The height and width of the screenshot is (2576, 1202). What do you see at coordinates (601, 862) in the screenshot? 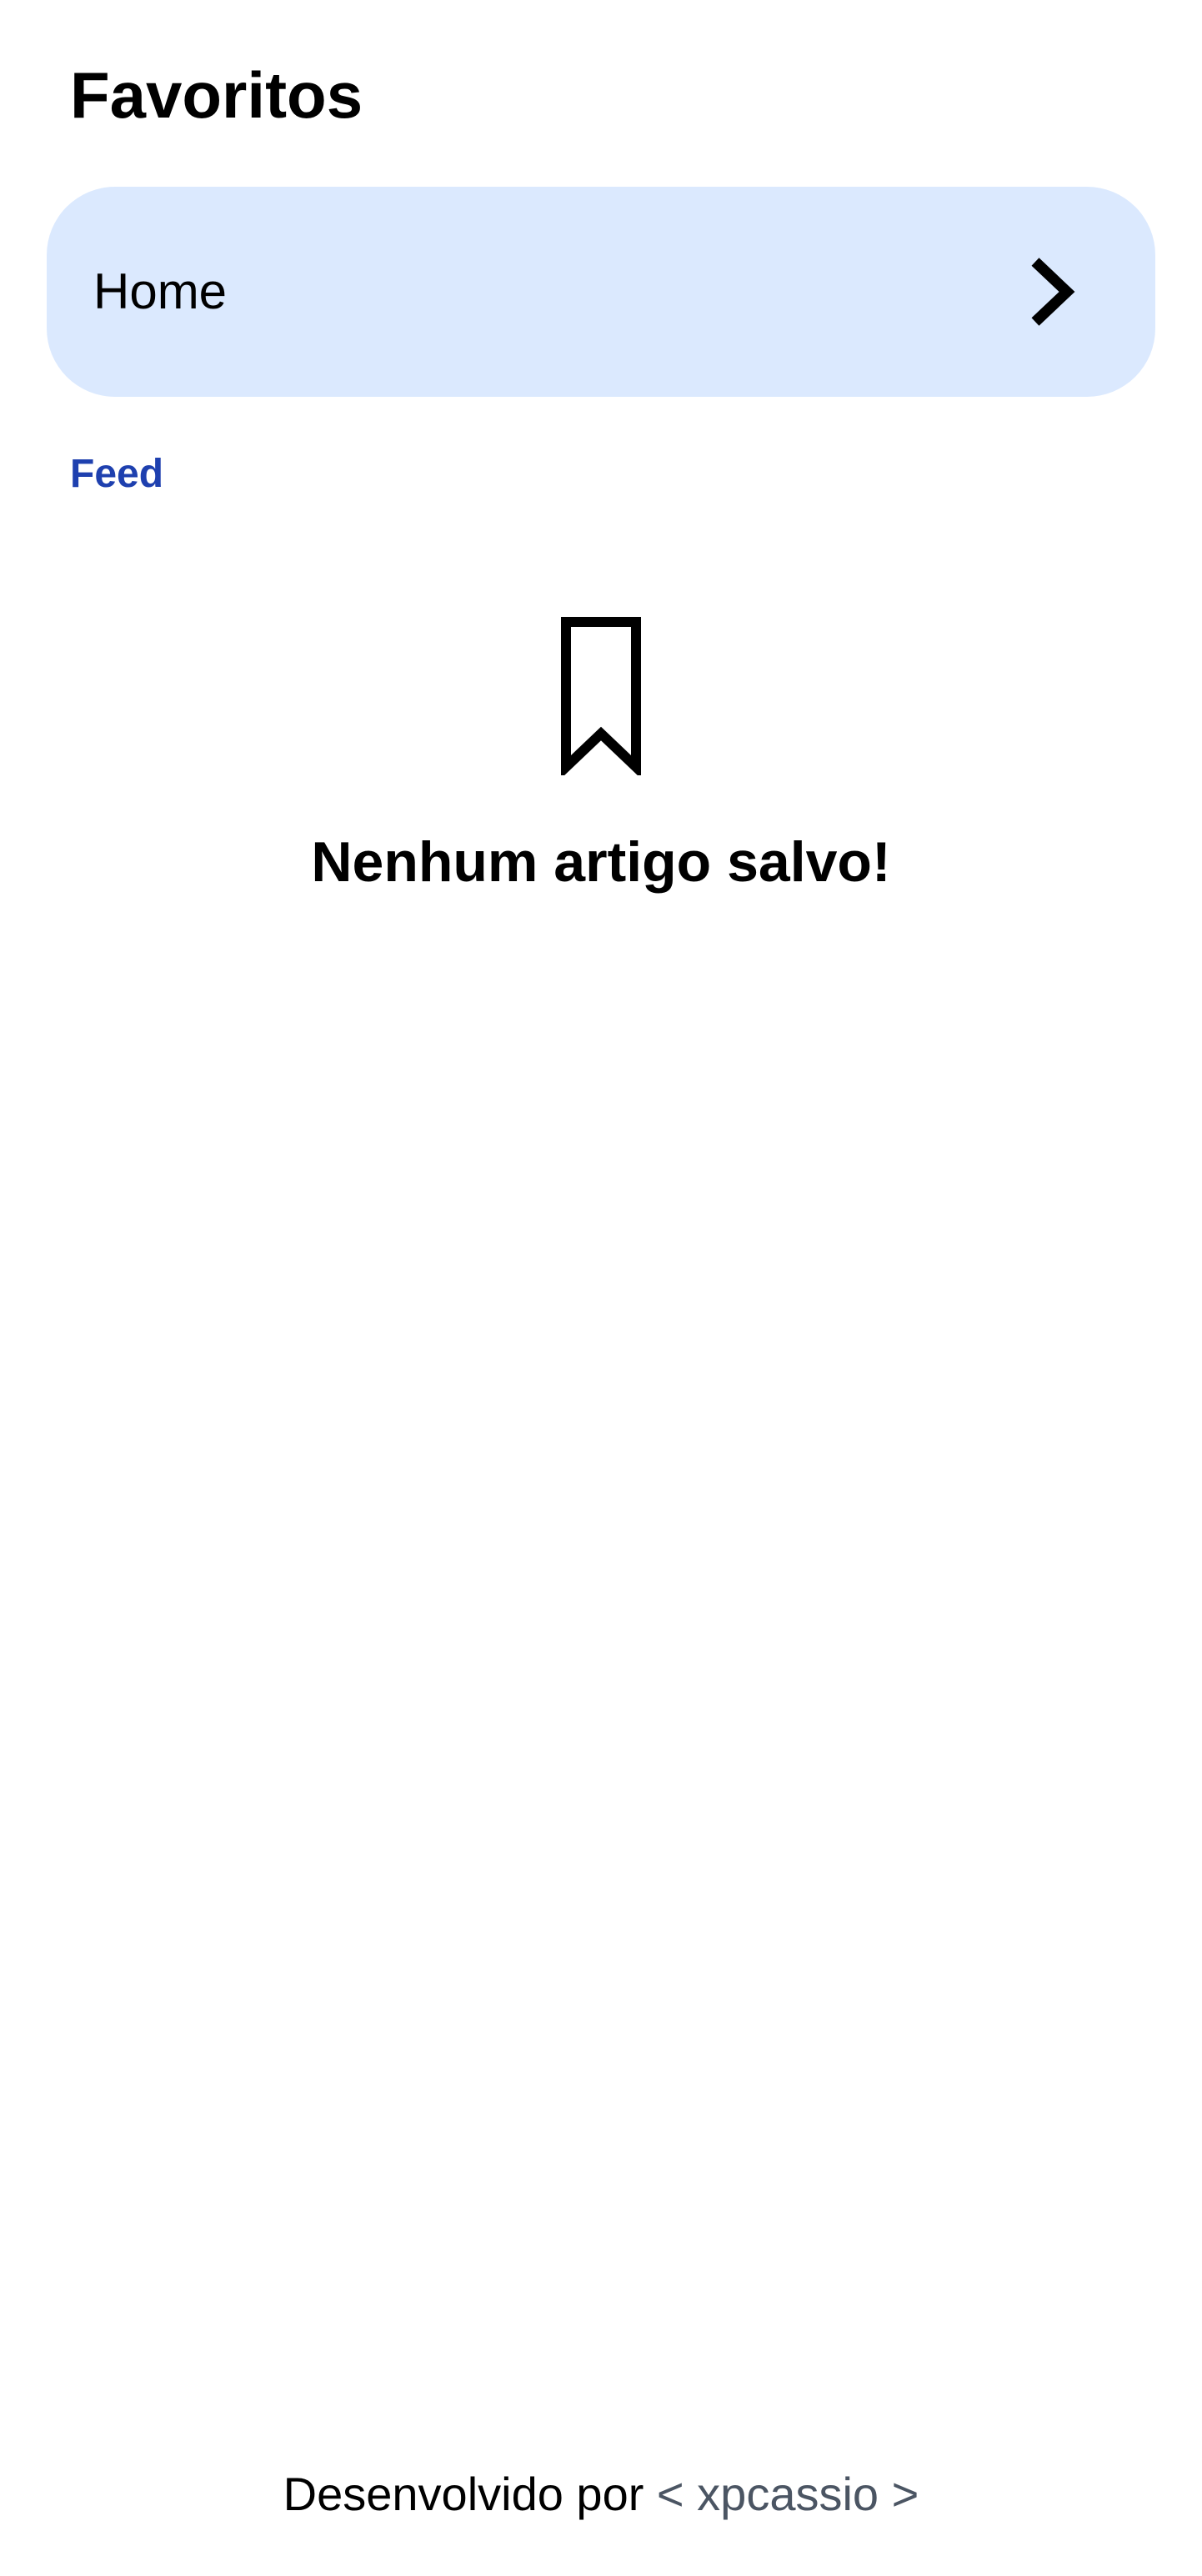
I see `empty-state-message: Nenhum artigo salvo!` at bounding box center [601, 862].